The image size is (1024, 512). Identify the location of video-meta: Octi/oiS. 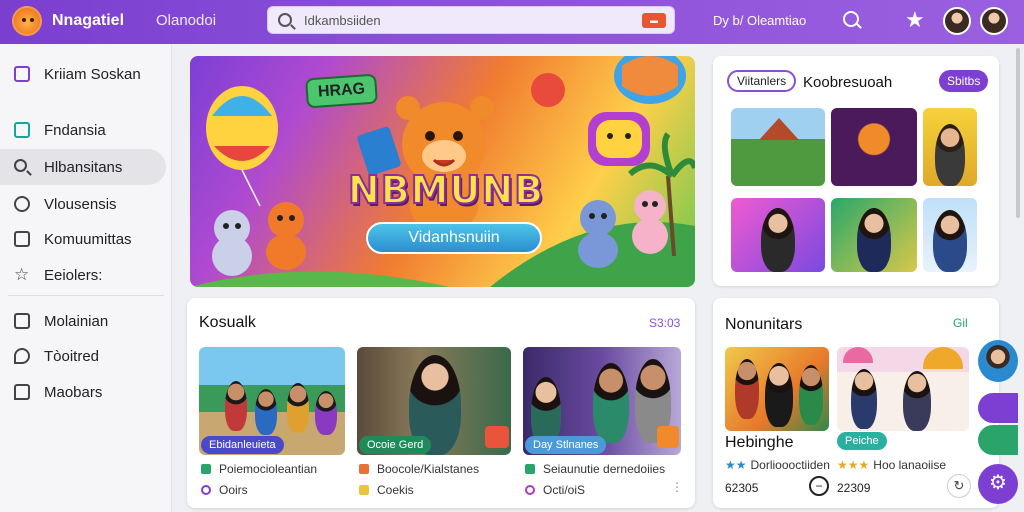
(555, 490).